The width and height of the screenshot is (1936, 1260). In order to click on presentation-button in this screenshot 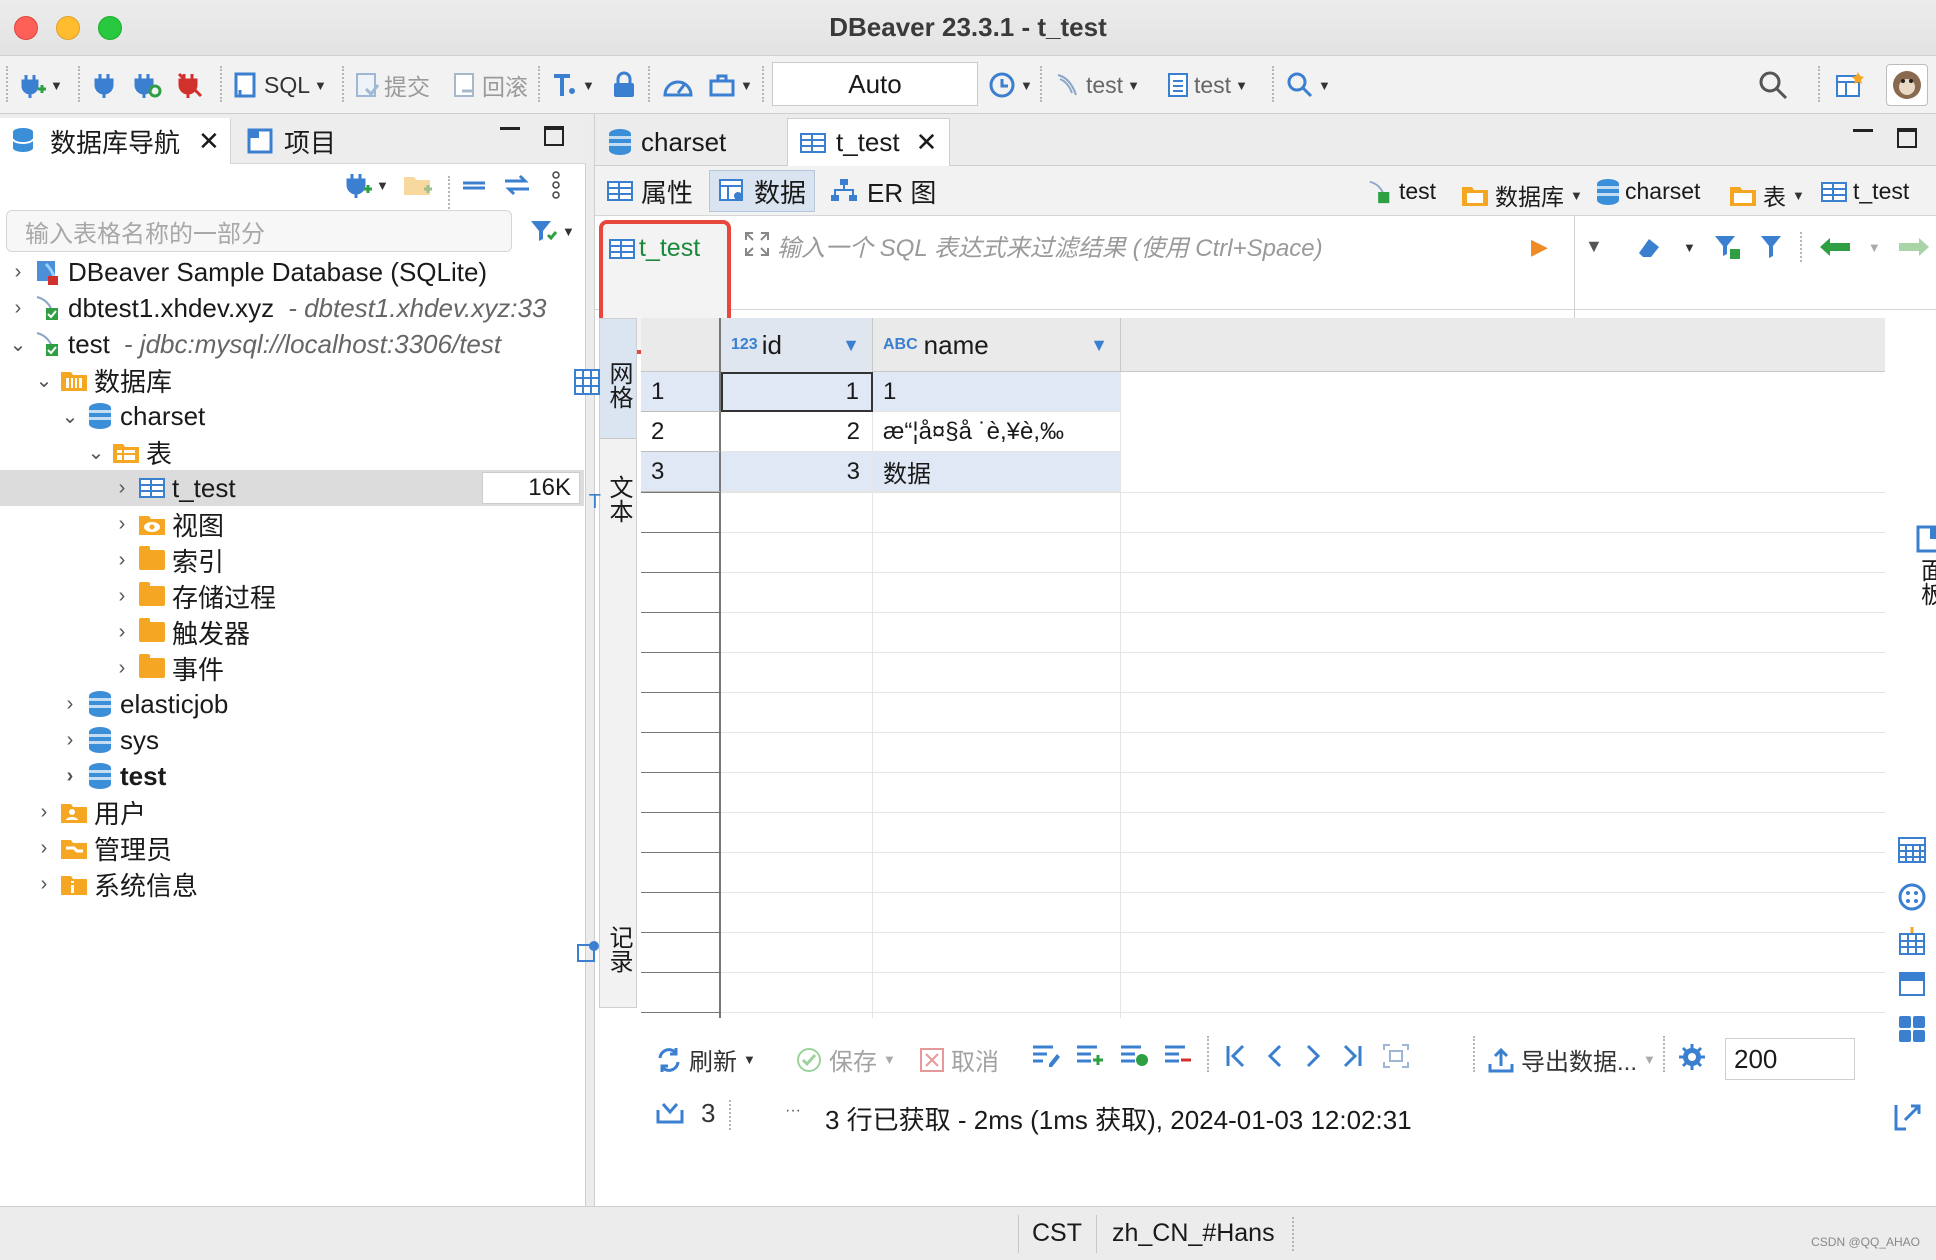, I will do `click(1912, 897)`.